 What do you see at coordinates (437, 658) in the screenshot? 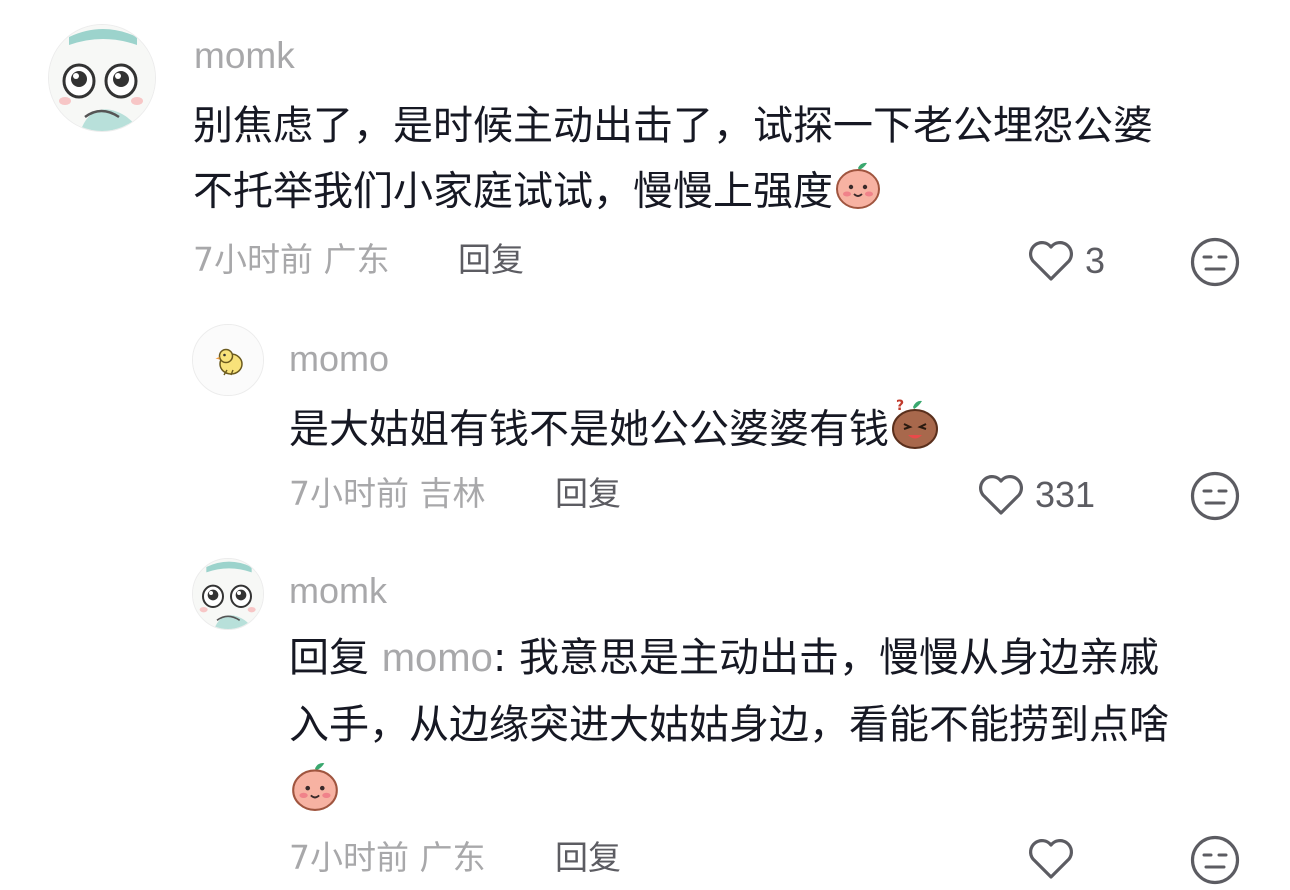
I see `reply-mention: momo` at bounding box center [437, 658].